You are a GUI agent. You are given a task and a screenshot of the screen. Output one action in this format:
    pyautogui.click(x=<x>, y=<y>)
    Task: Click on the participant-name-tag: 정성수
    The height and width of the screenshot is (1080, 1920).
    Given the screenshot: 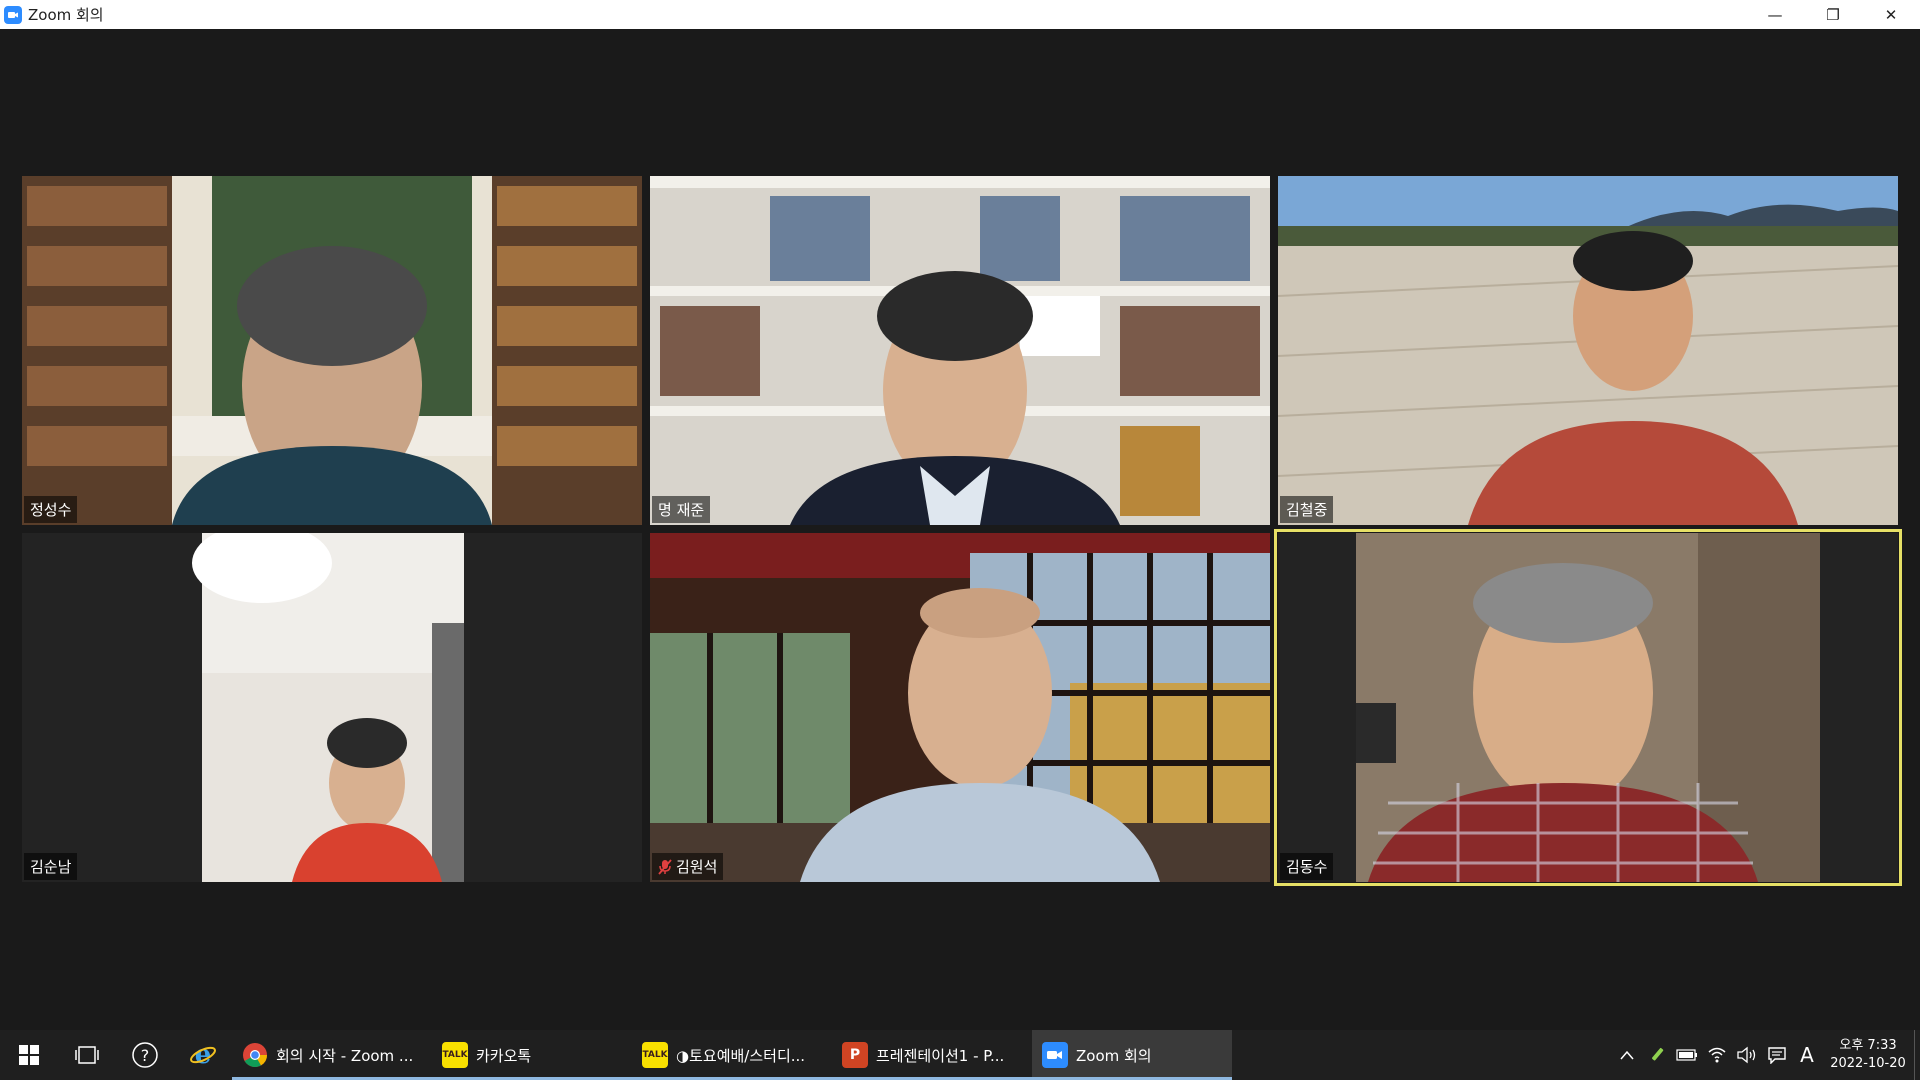 What is the action you would take?
    pyautogui.click(x=51, y=509)
    